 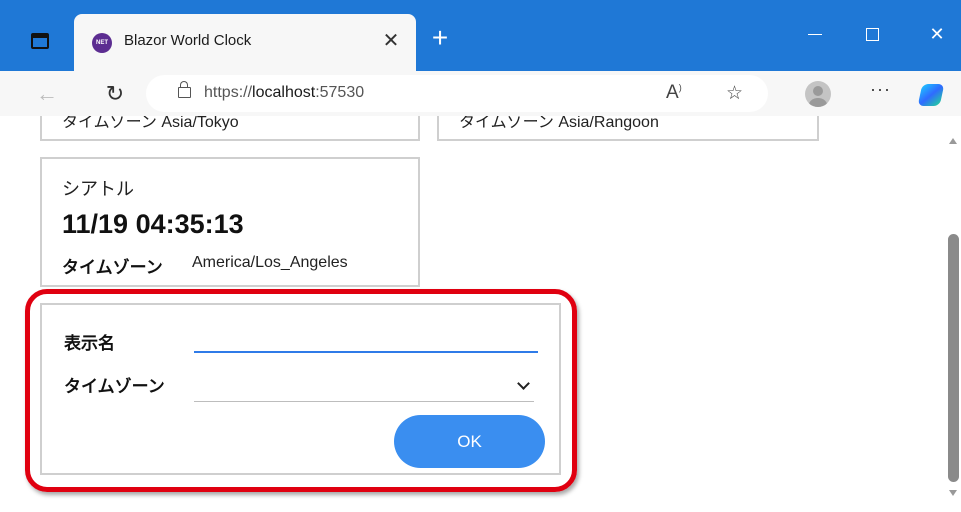 What do you see at coordinates (40, 41) in the screenshot?
I see `tab-actions-icon` at bounding box center [40, 41].